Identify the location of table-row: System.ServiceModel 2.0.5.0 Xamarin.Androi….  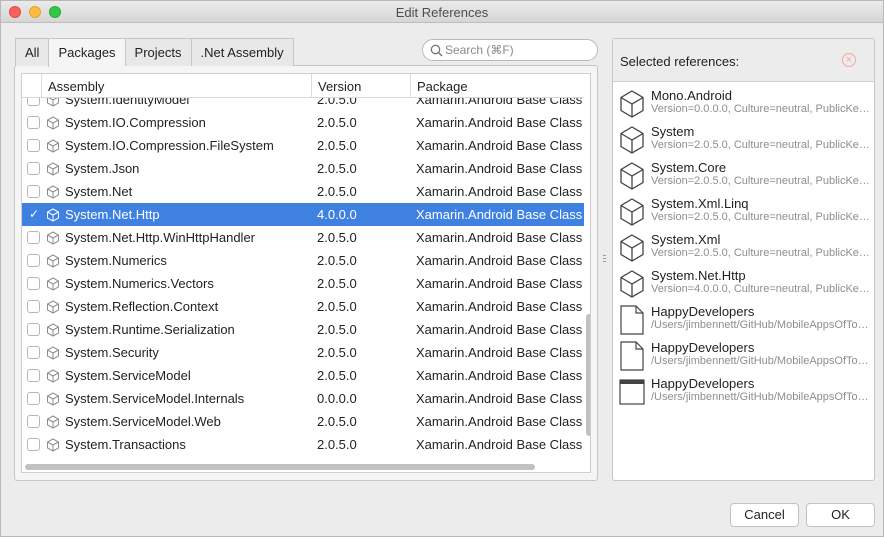
(303, 375).